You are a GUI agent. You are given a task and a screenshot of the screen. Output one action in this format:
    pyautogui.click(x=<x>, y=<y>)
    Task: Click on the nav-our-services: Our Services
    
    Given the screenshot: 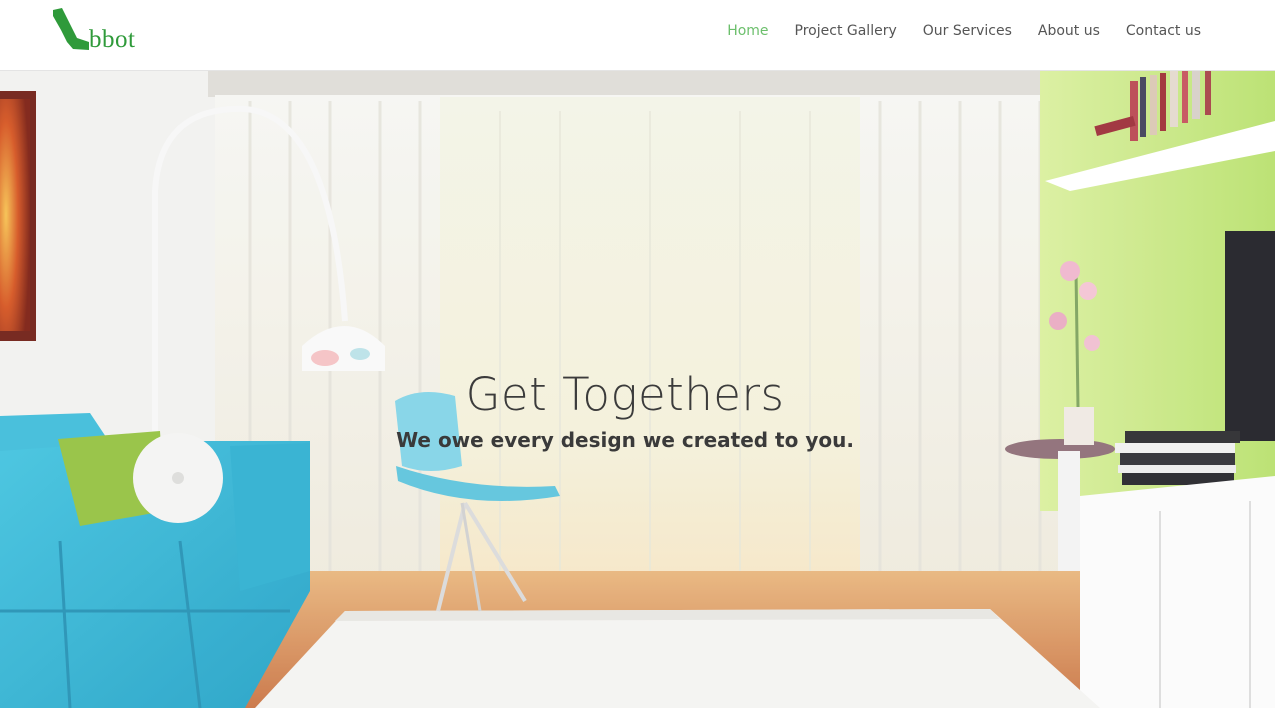 What is the action you would take?
    pyautogui.click(x=967, y=31)
    